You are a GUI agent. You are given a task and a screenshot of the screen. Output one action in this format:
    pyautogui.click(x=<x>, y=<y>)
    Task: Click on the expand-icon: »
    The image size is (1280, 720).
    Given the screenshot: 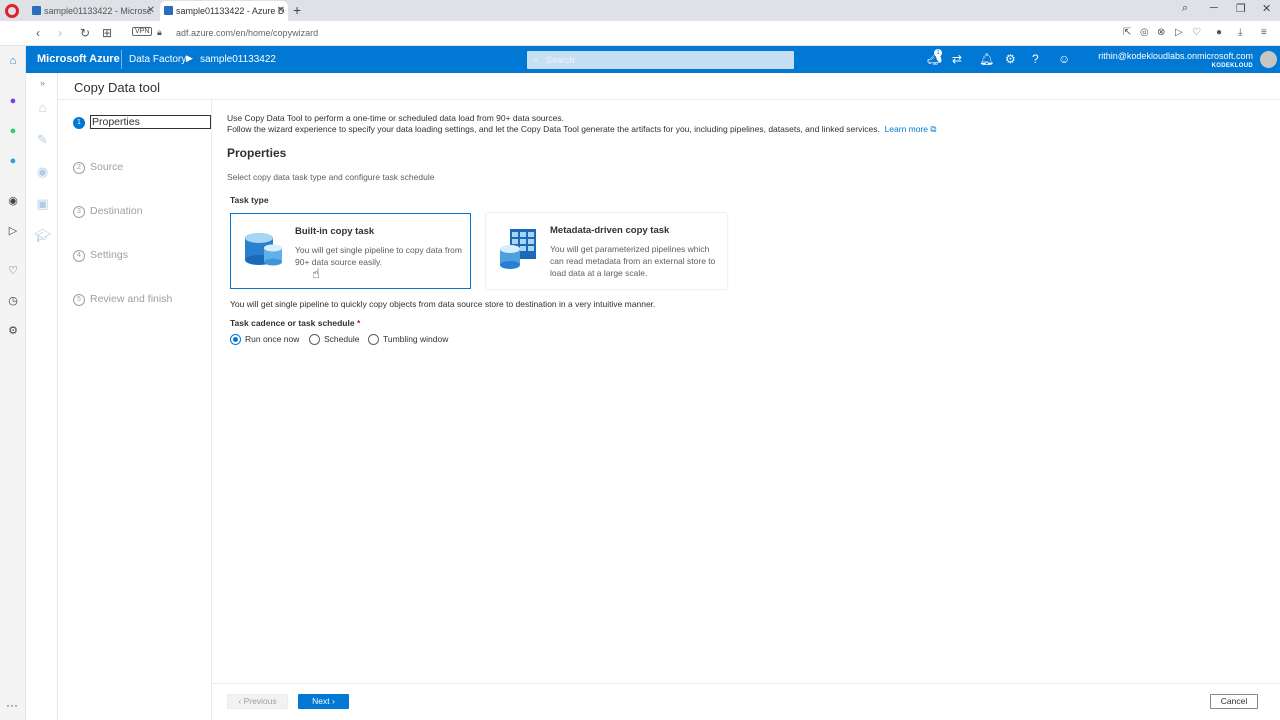 What is the action you would take?
    pyautogui.click(x=42, y=83)
    